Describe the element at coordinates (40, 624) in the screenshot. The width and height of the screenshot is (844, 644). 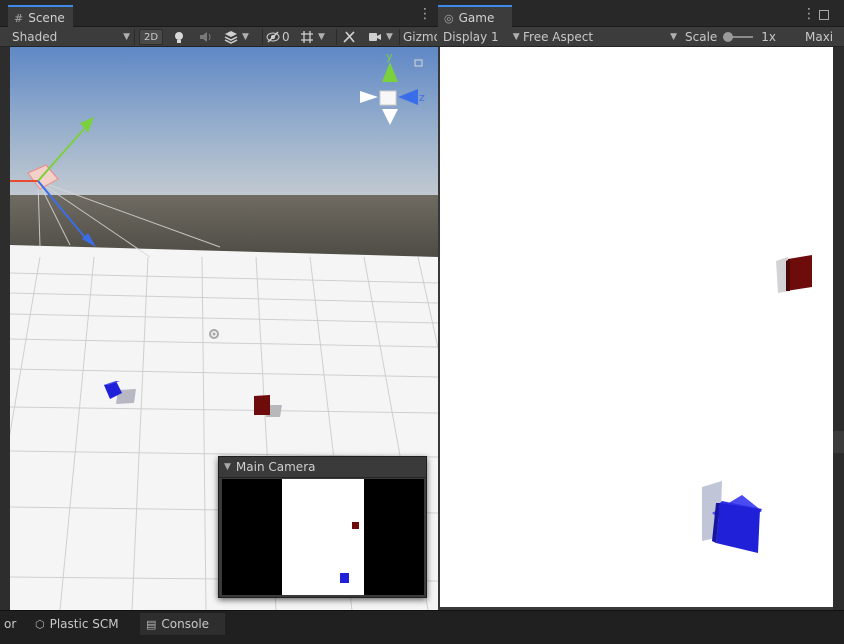
I see `plastic-scm-icon: ⬡` at that location.